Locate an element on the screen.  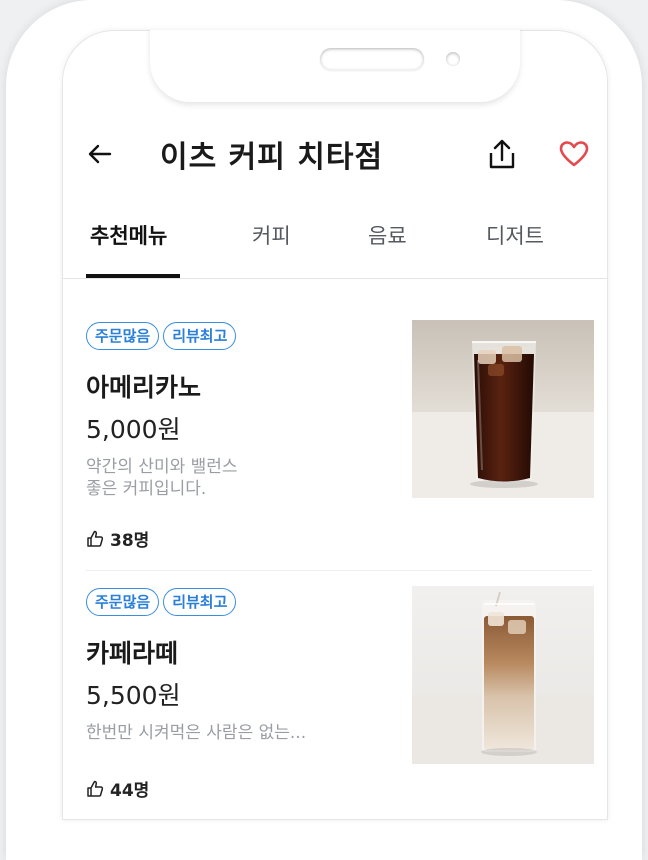
back-arrow-icon is located at coordinates (100, 154).